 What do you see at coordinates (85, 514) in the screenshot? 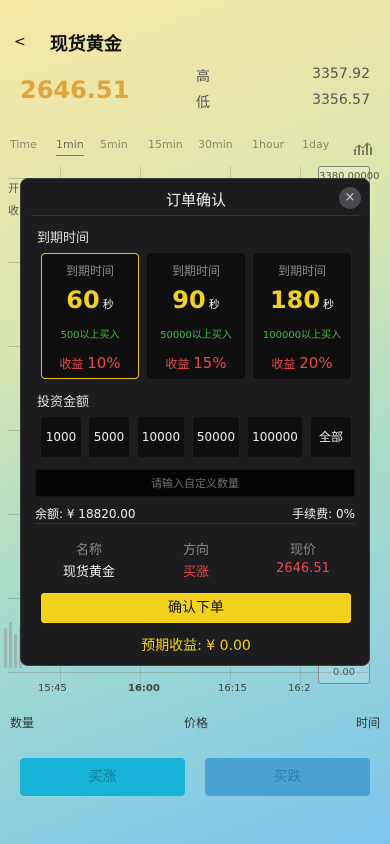
I see `balance-text: 余额: ¥ 18820.00` at bounding box center [85, 514].